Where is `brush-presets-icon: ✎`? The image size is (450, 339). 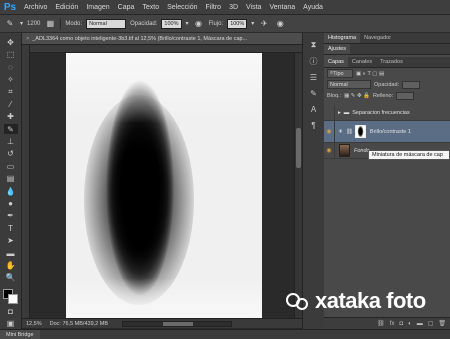
brush-presets-icon: ✎ is located at coordinates (314, 93).